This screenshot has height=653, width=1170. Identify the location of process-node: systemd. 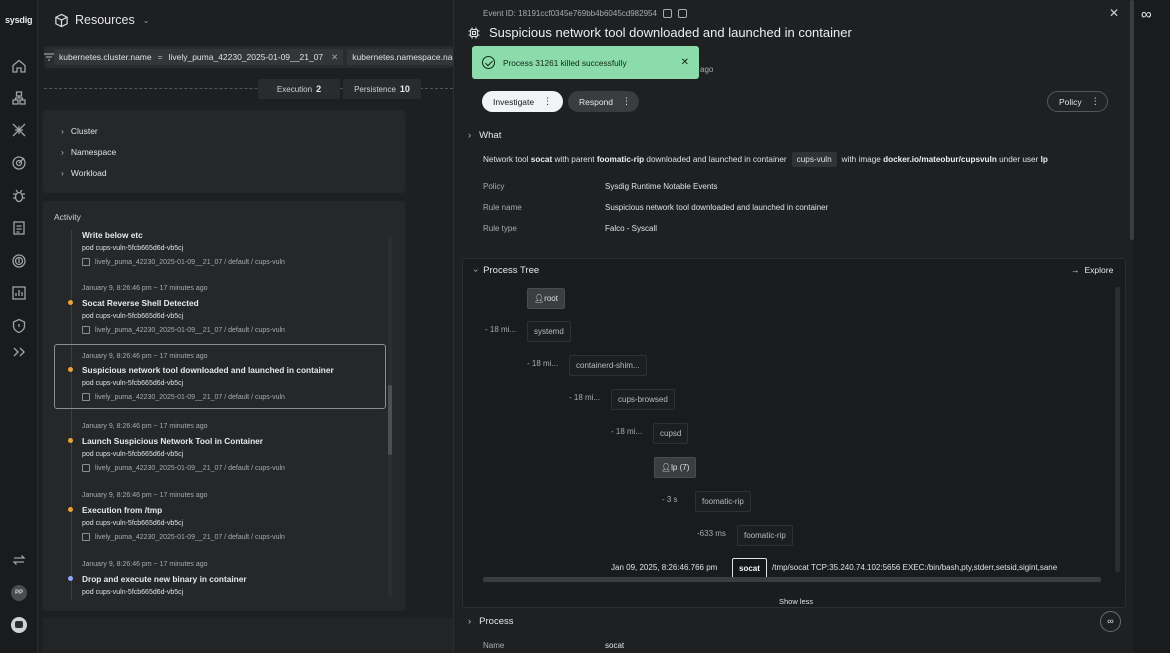
(549, 331).